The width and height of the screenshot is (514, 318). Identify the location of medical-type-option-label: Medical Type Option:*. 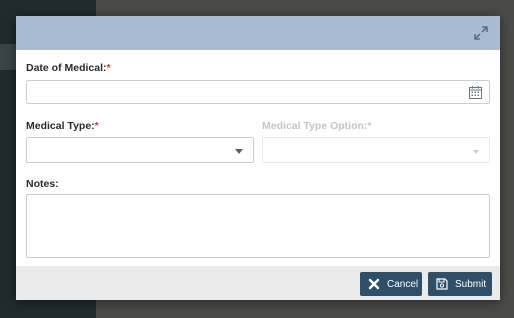
(317, 126).